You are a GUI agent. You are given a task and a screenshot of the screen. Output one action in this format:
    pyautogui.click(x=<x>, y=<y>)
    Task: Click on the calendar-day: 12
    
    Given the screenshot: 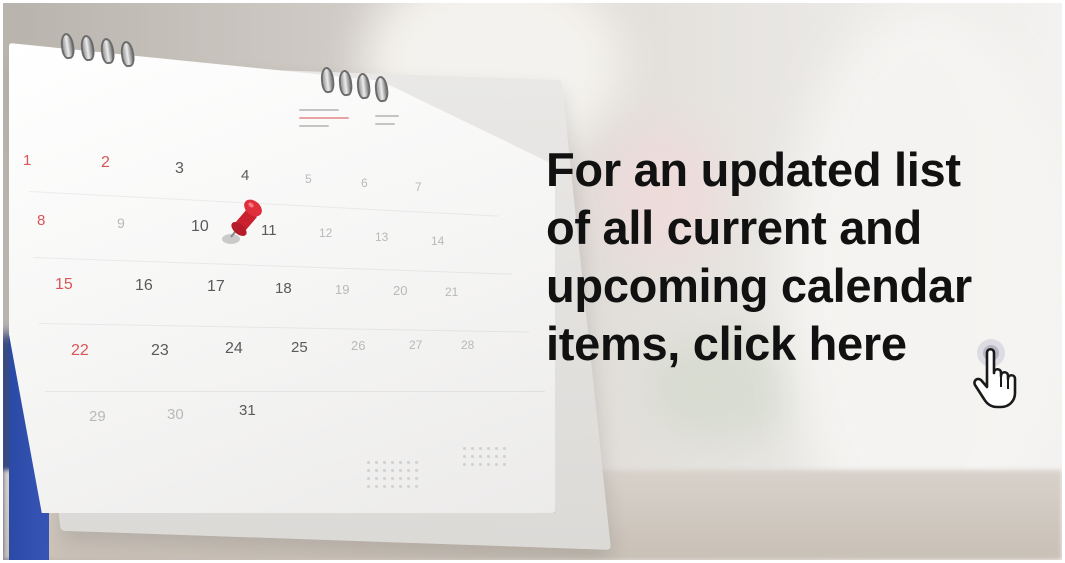 What is the action you would take?
    pyautogui.click(x=326, y=233)
    